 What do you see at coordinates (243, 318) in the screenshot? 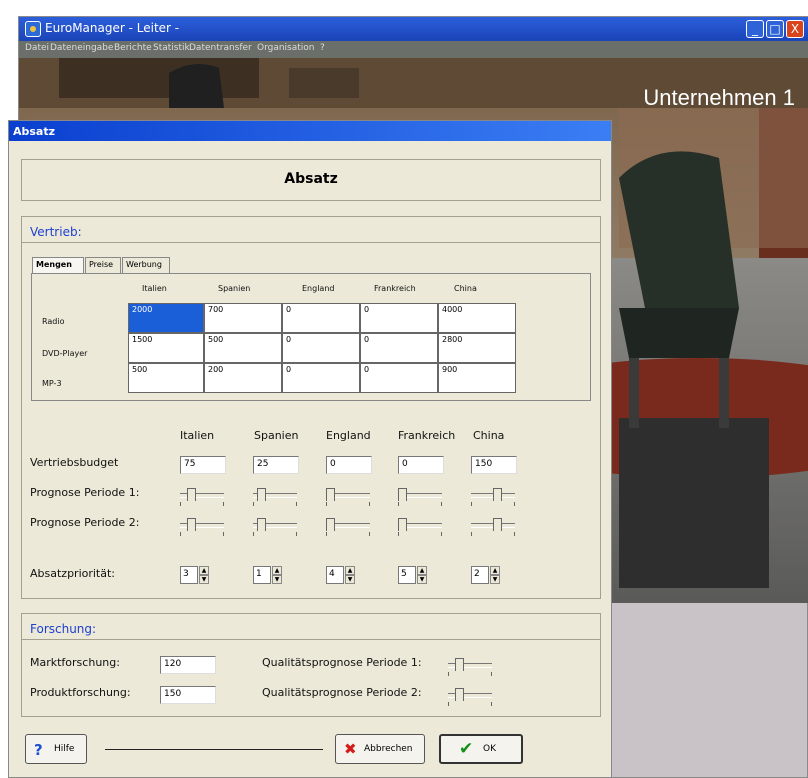
I see `grid-cell: 700` at bounding box center [243, 318].